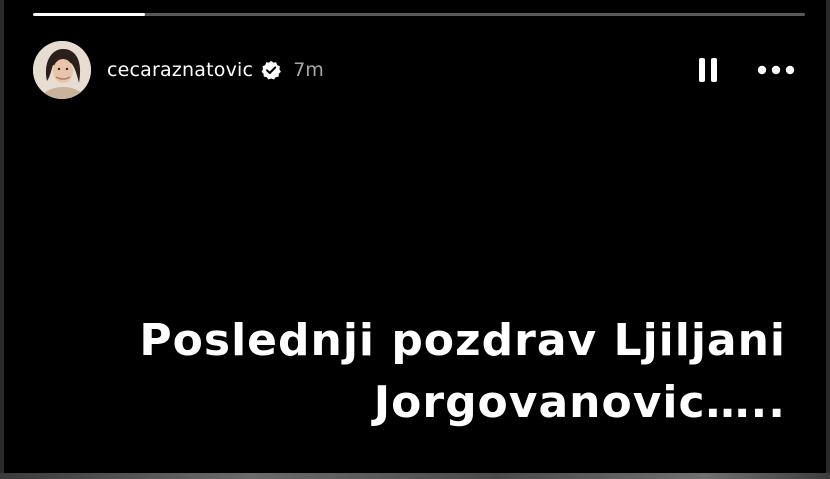  Describe the element at coordinates (308, 70) in the screenshot. I see `post-timestamp: 7m` at that location.